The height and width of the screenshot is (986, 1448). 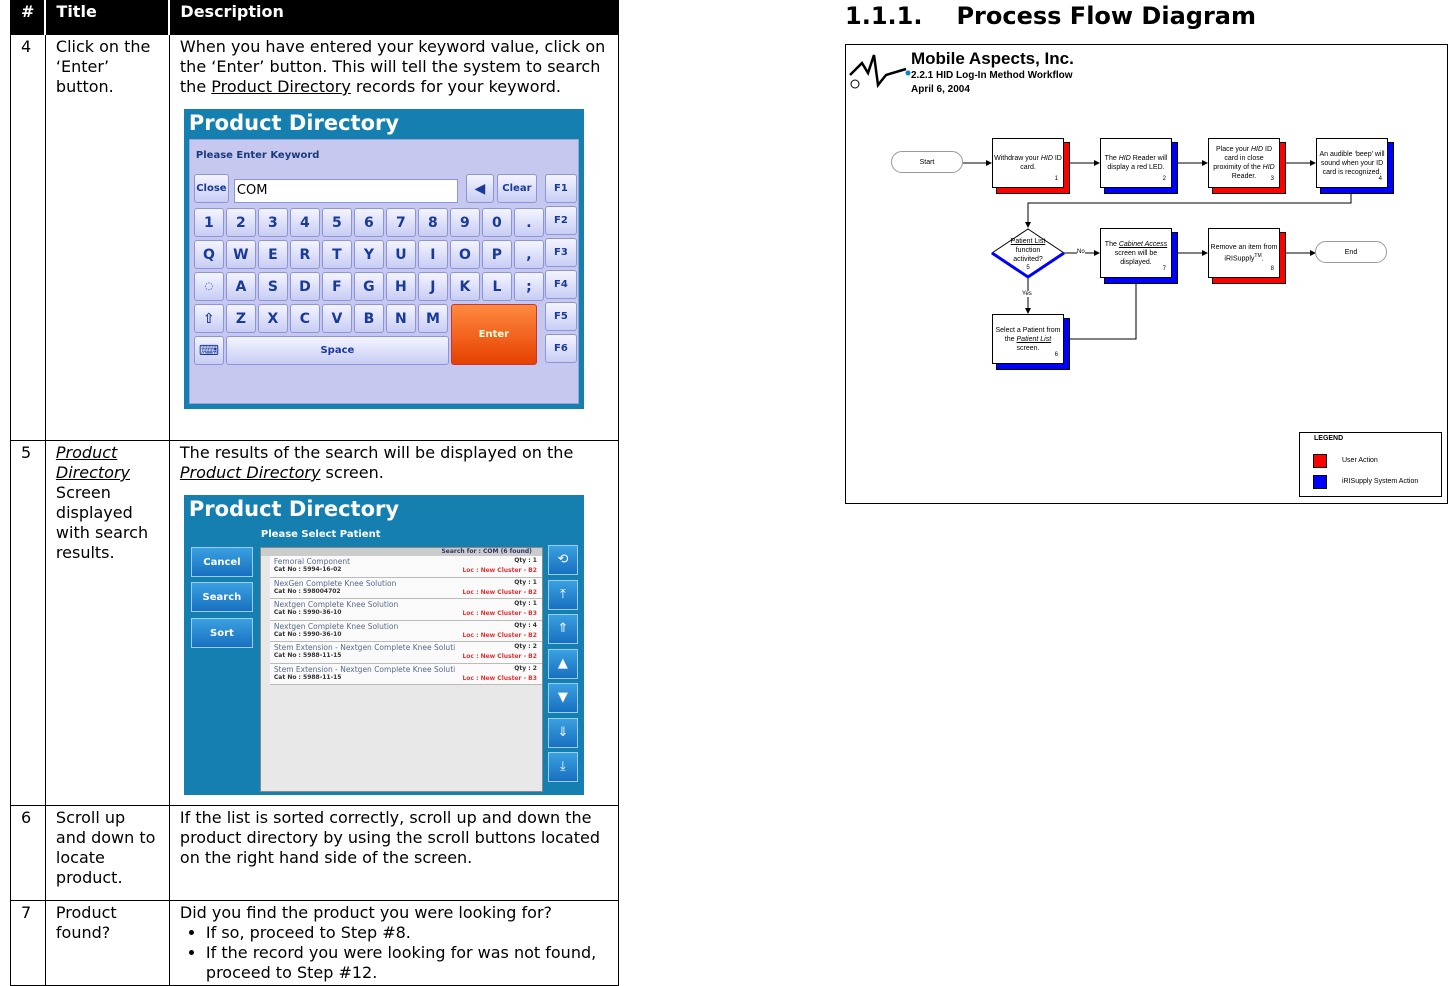 What do you see at coordinates (368, 286) in the screenshot?
I see `key-G: G` at bounding box center [368, 286].